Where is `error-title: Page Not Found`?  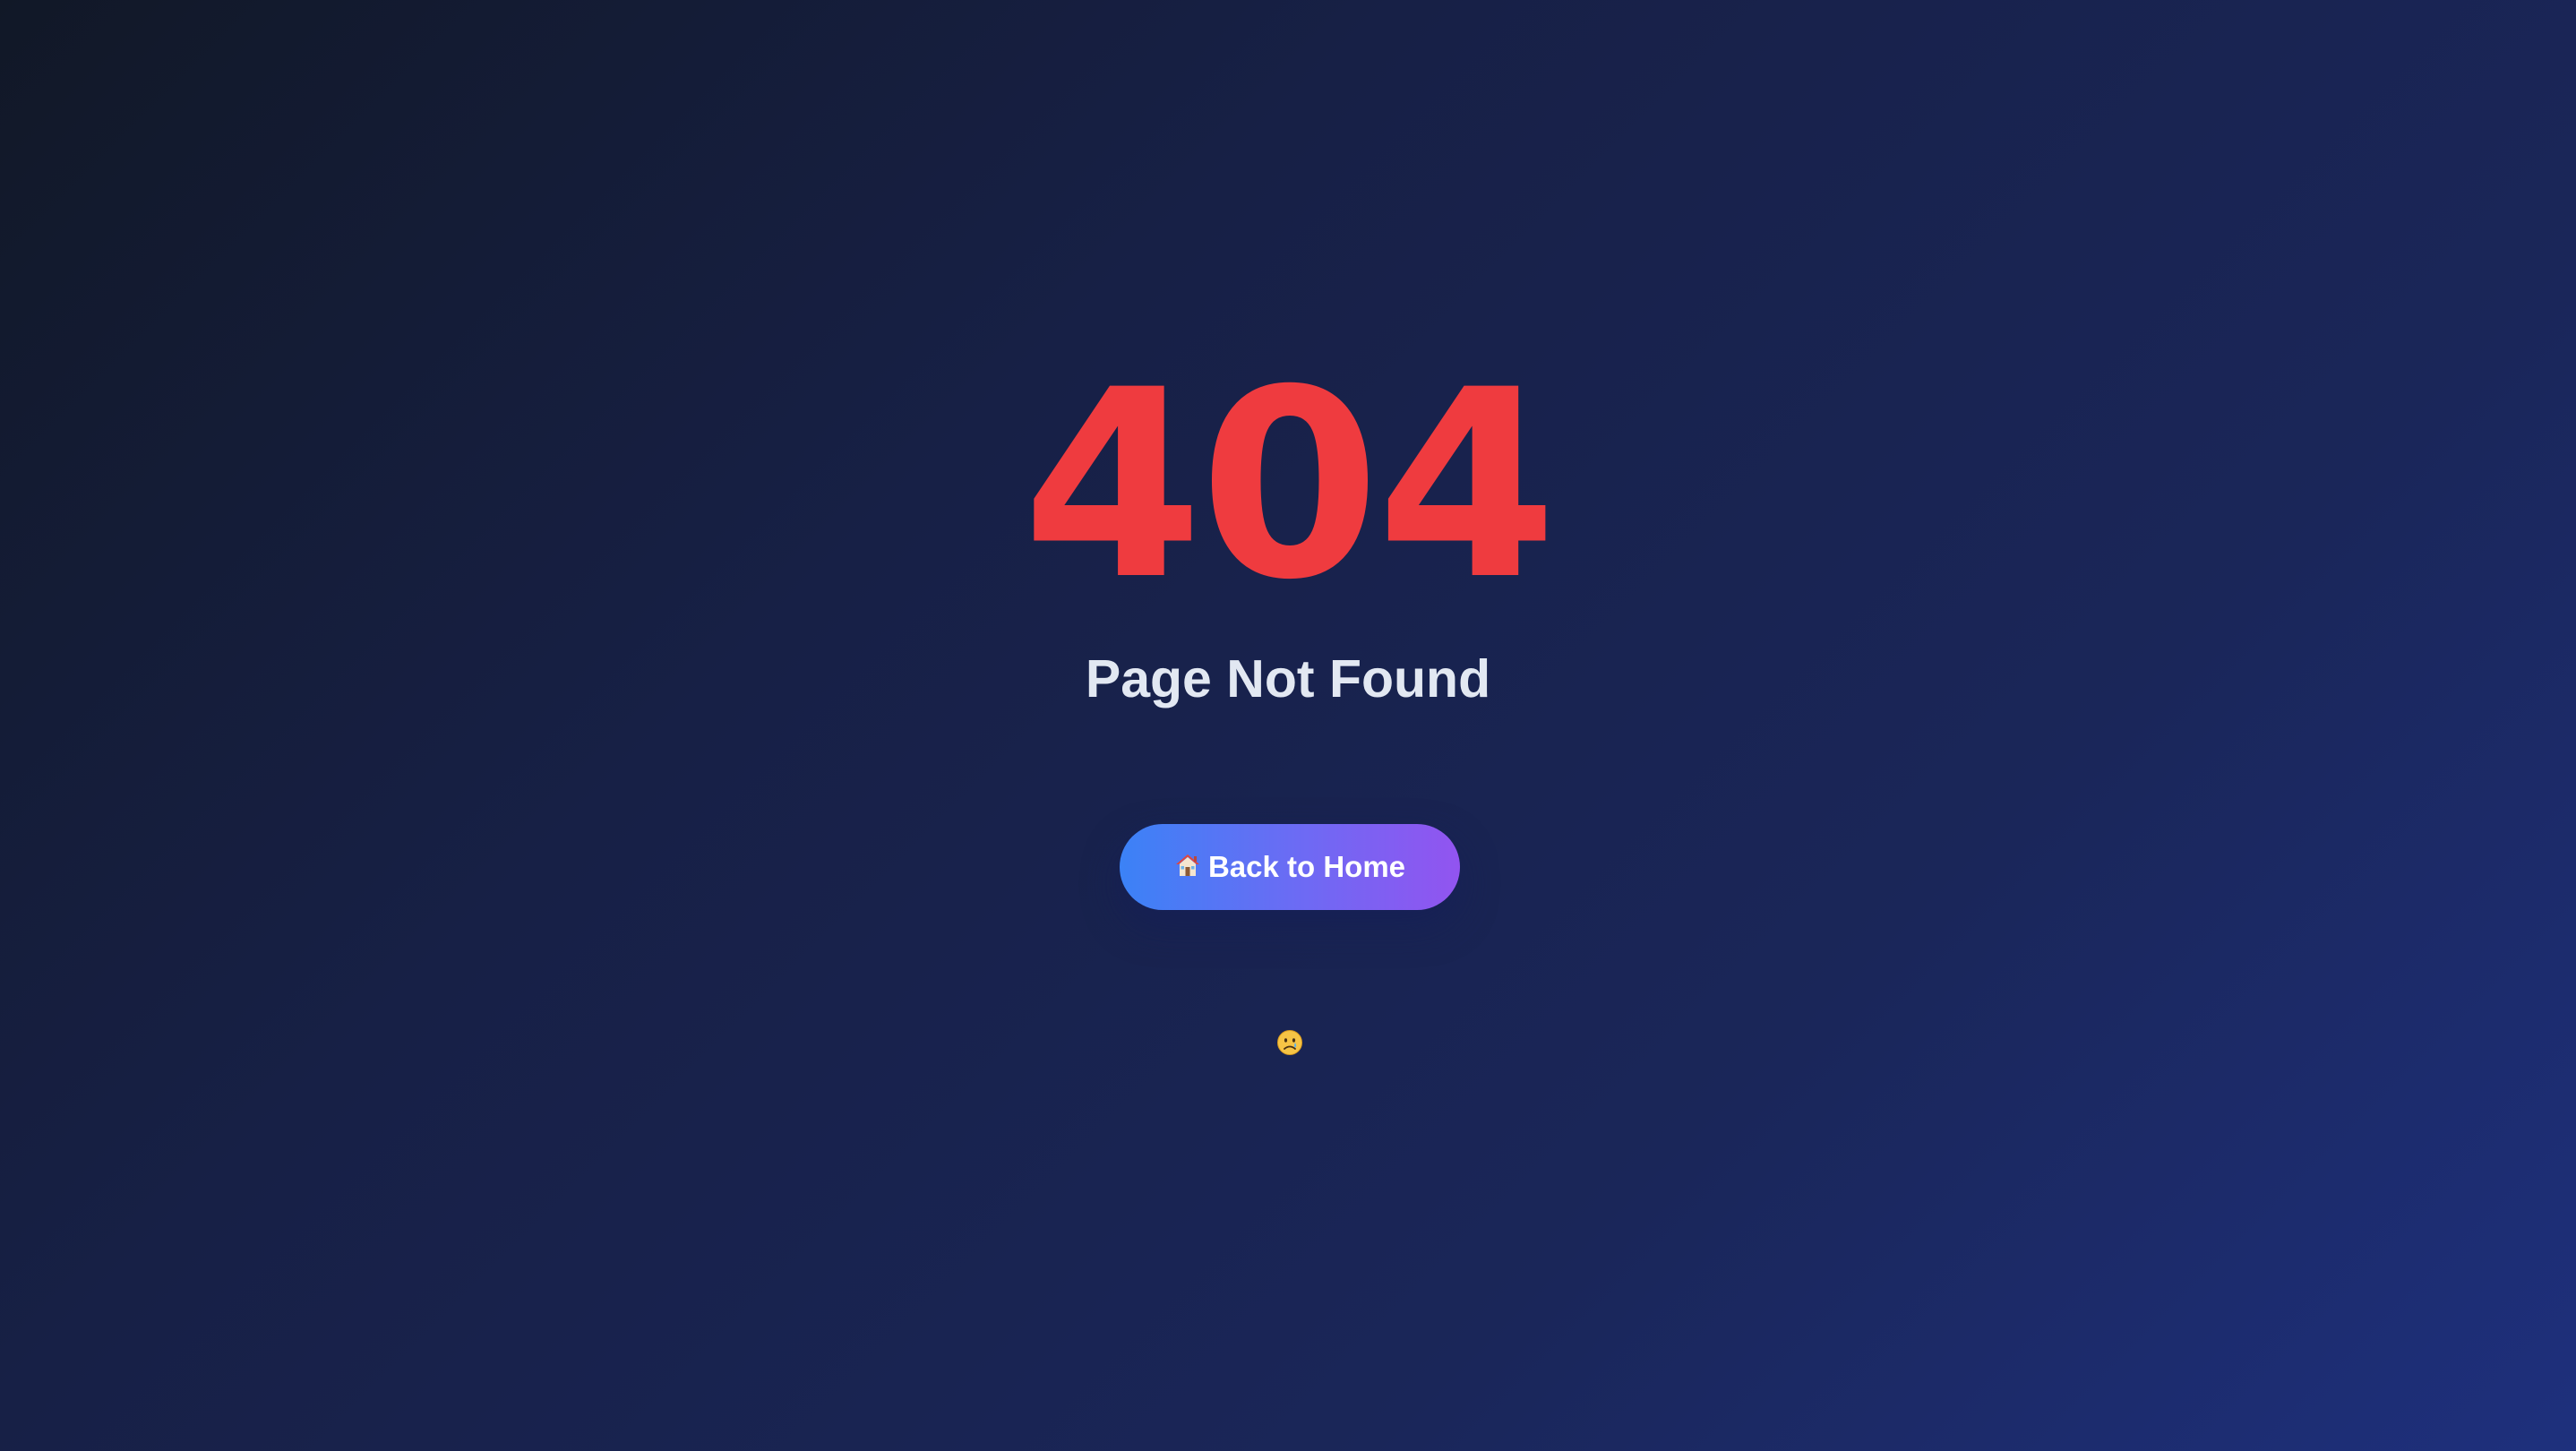 error-title: Page Not Found is located at coordinates (1288, 679).